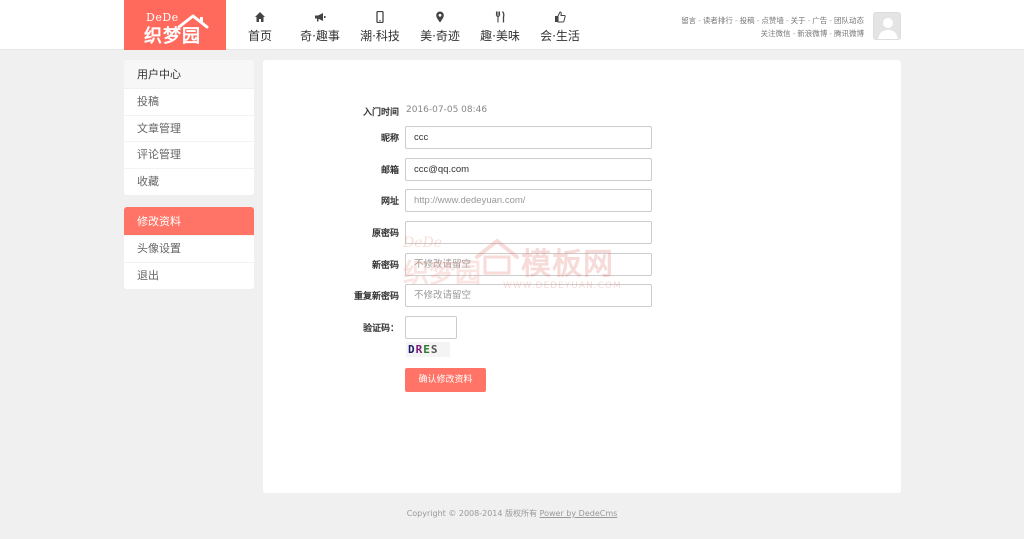 The height and width of the screenshot is (539, 1024). What do you see at coordinates (812, 33) in the screenshot?
I see `toplink: 新浪微博` at bounding box center [812, 33].